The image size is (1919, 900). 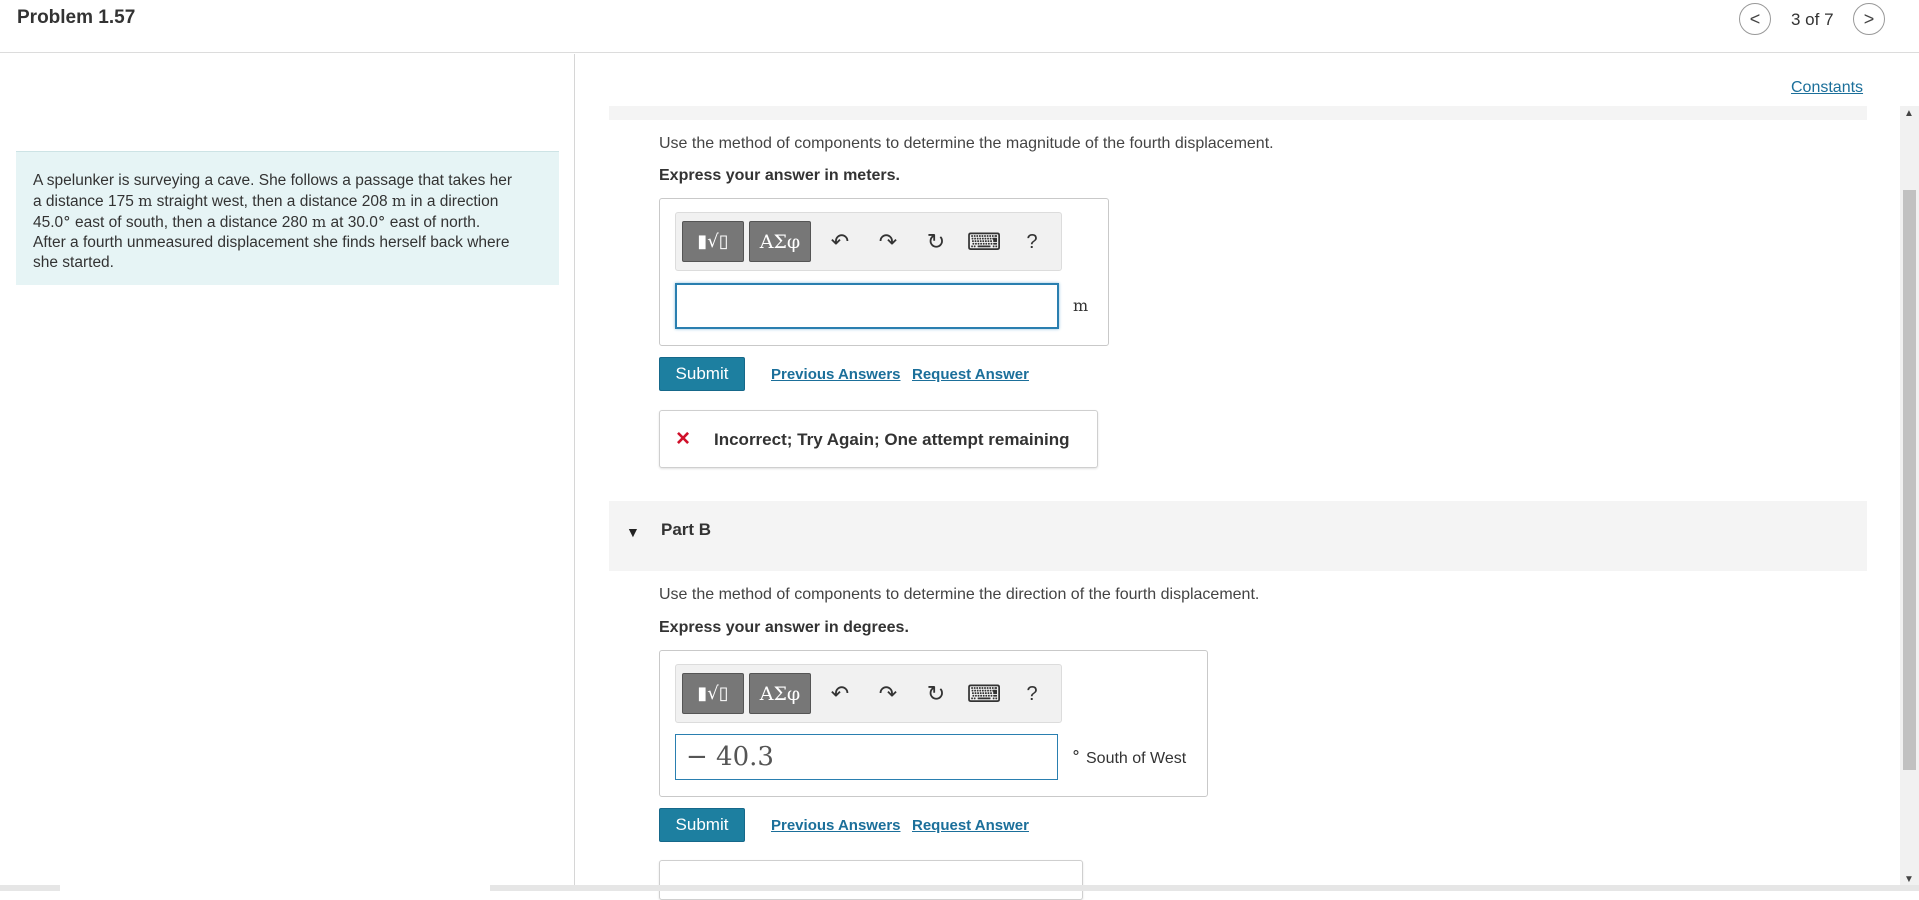 I want to click on part-a-math-toolbar: ▮√▯ ΑΣφ ↶ ↷ ↻ ⌨ ?, so click(x=868, y=241).